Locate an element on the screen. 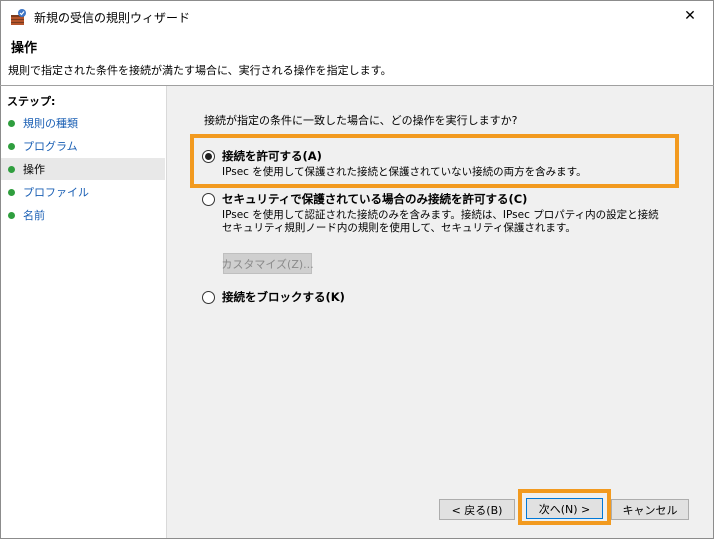 The image size is (714, 539). window-title: 新規の受信の規則ウィザード is located at coordinates (112, 18).